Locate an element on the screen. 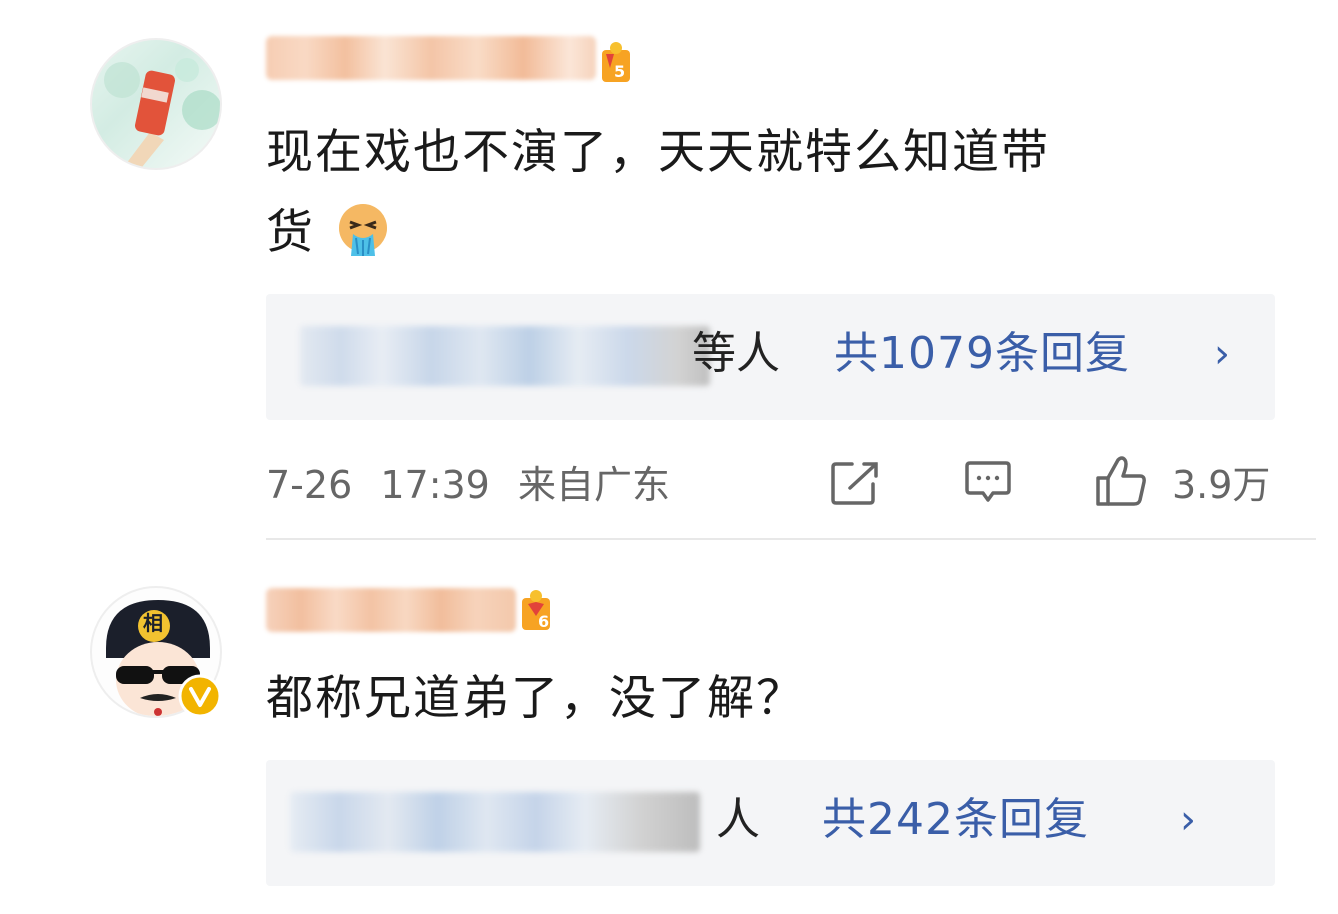  reply-usernames-blurred is located at coordinates (495, 822).